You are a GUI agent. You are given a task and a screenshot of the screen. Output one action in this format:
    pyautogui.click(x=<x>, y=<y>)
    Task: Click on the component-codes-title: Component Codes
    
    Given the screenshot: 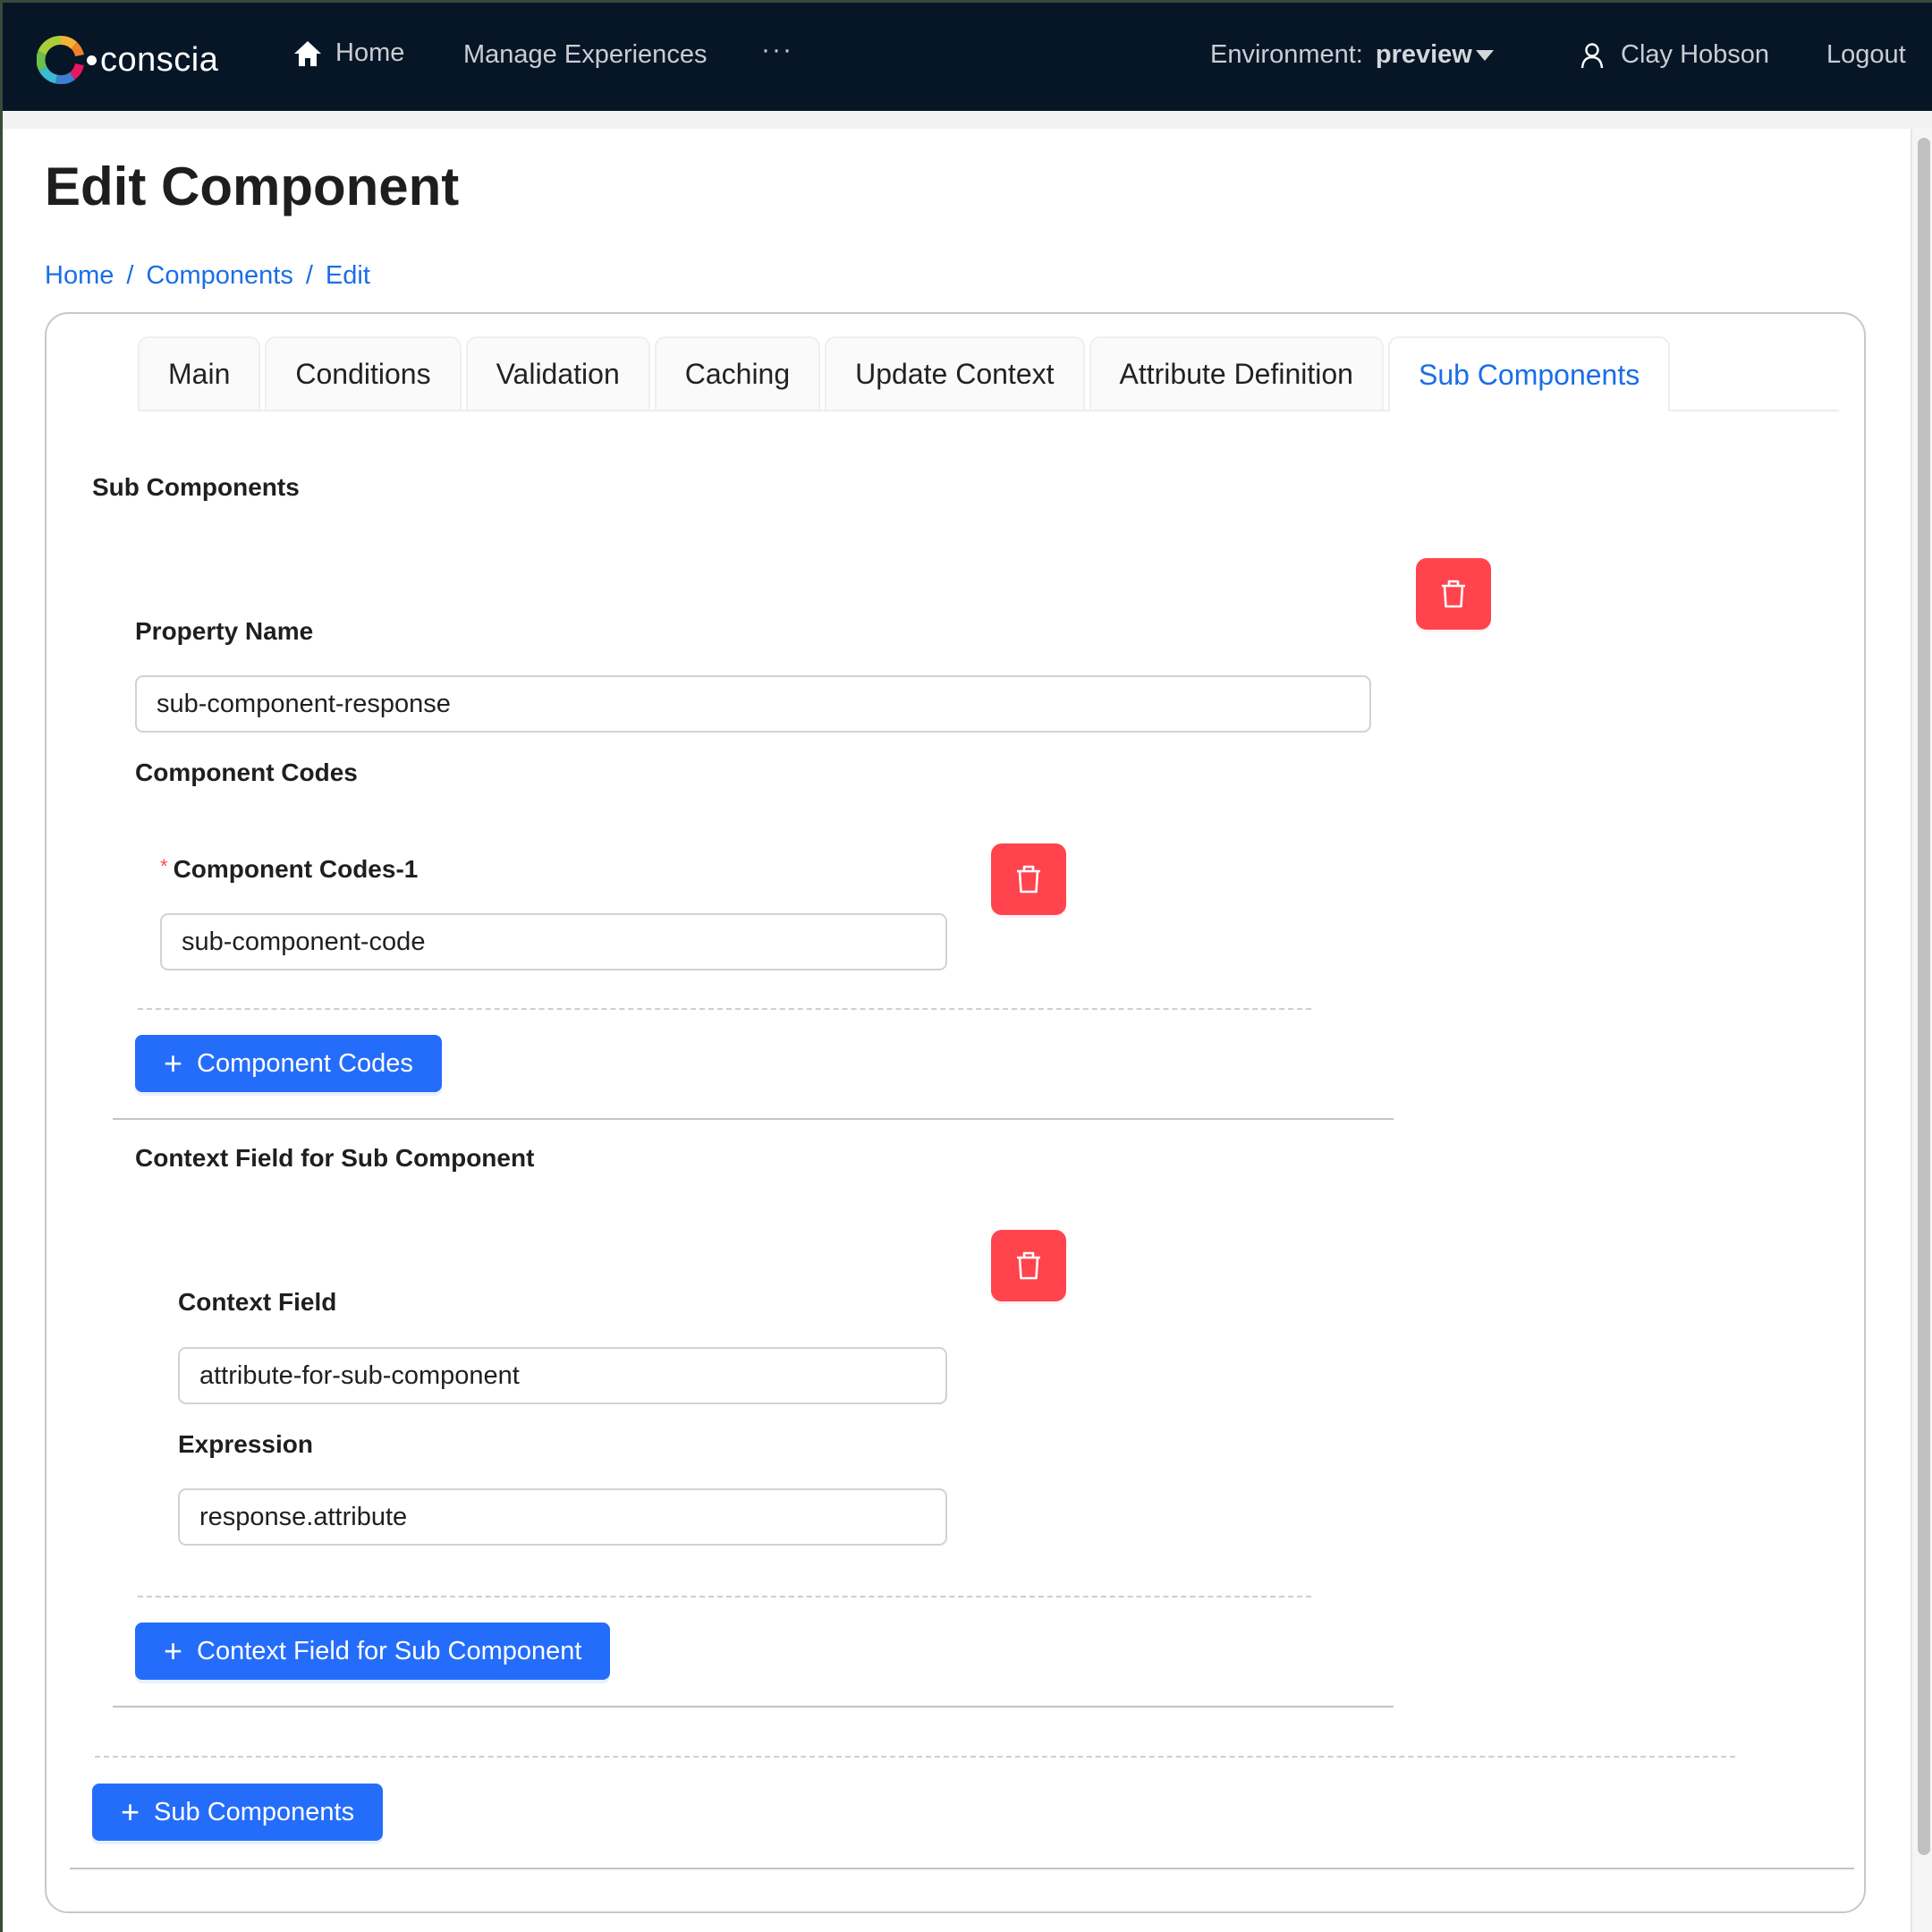 What is the action you would take?
    pyautogui.click(x=246, y=772)
    